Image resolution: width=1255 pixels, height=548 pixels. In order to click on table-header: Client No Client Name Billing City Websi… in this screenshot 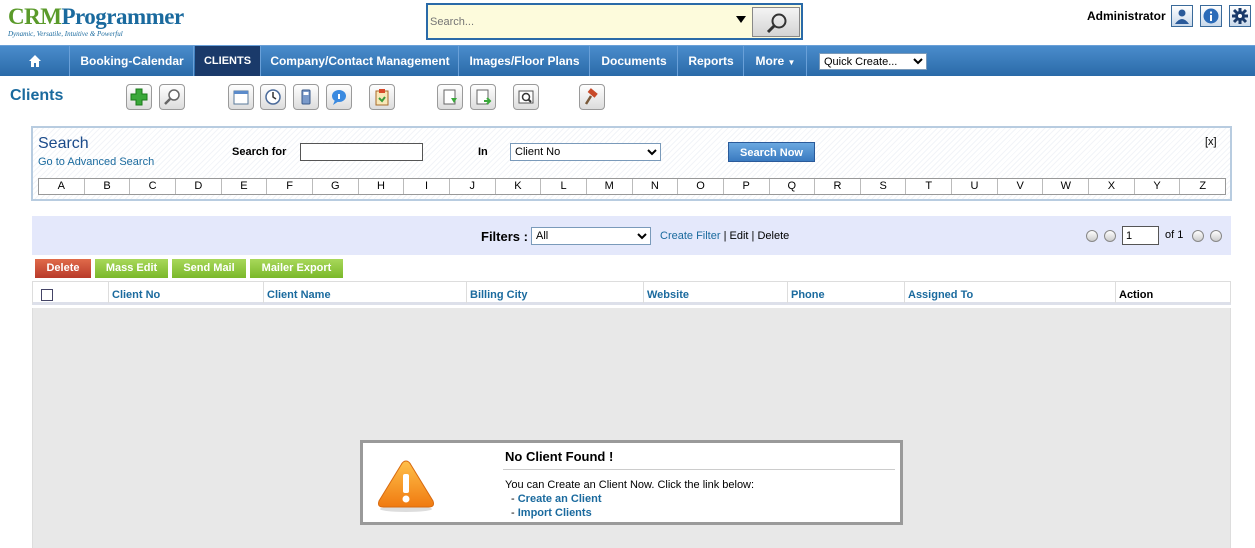, I will do `click(631, 293)`.